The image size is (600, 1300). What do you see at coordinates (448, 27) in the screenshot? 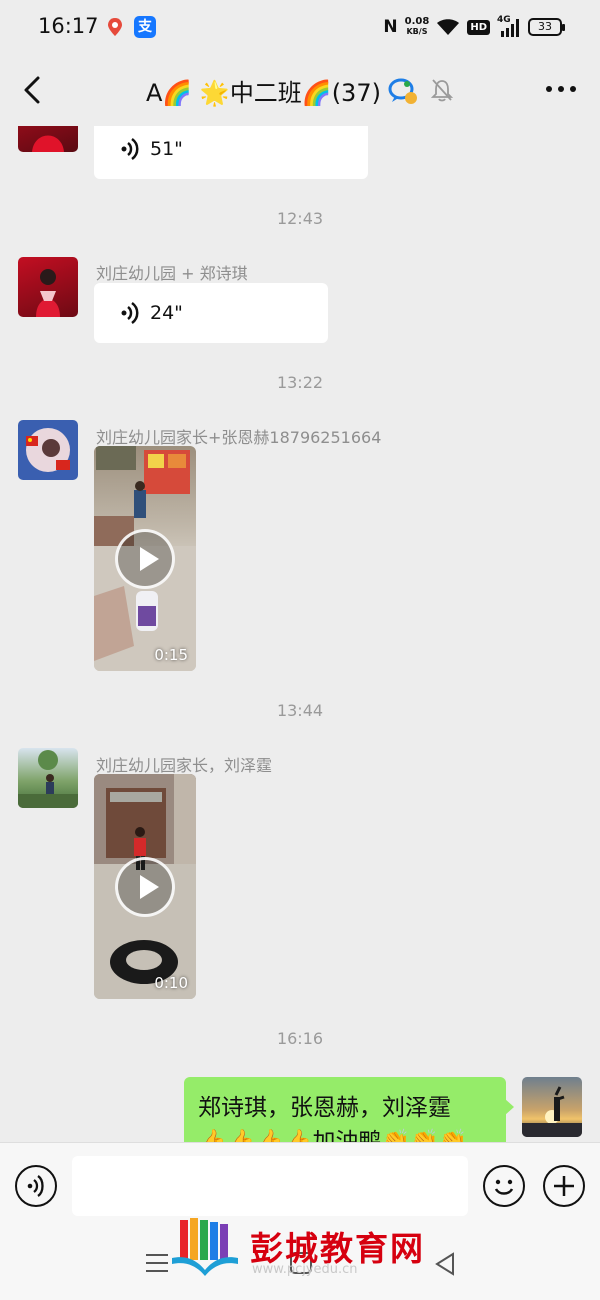
I see `wifi-icon` at bounding box center [448, 27].